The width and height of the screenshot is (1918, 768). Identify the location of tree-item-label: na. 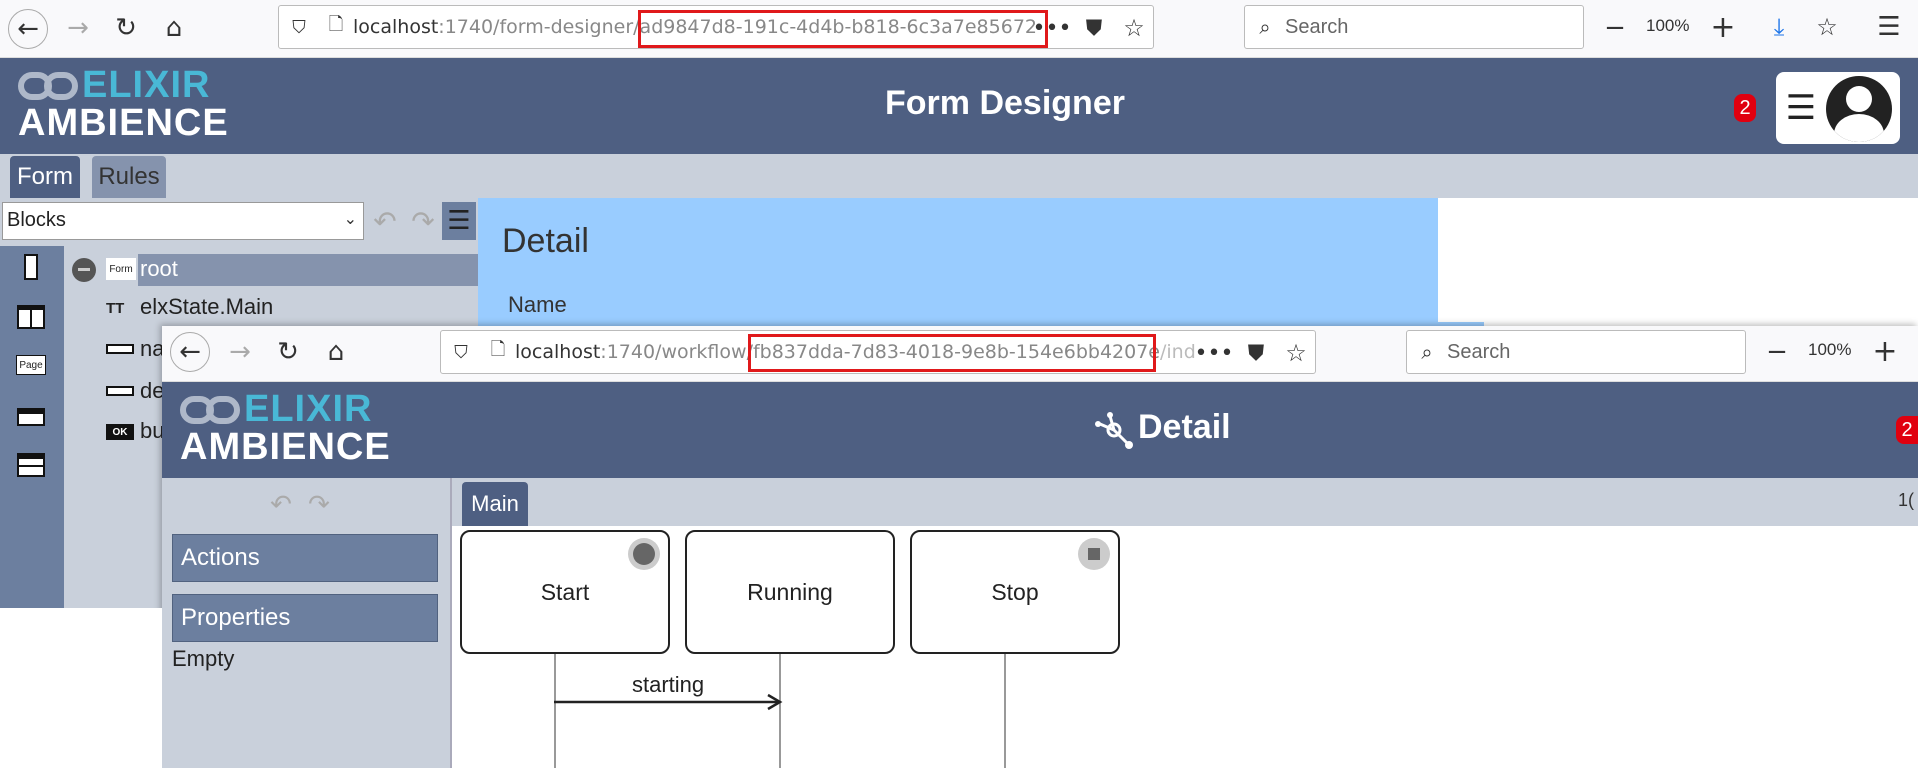
(152, 349).